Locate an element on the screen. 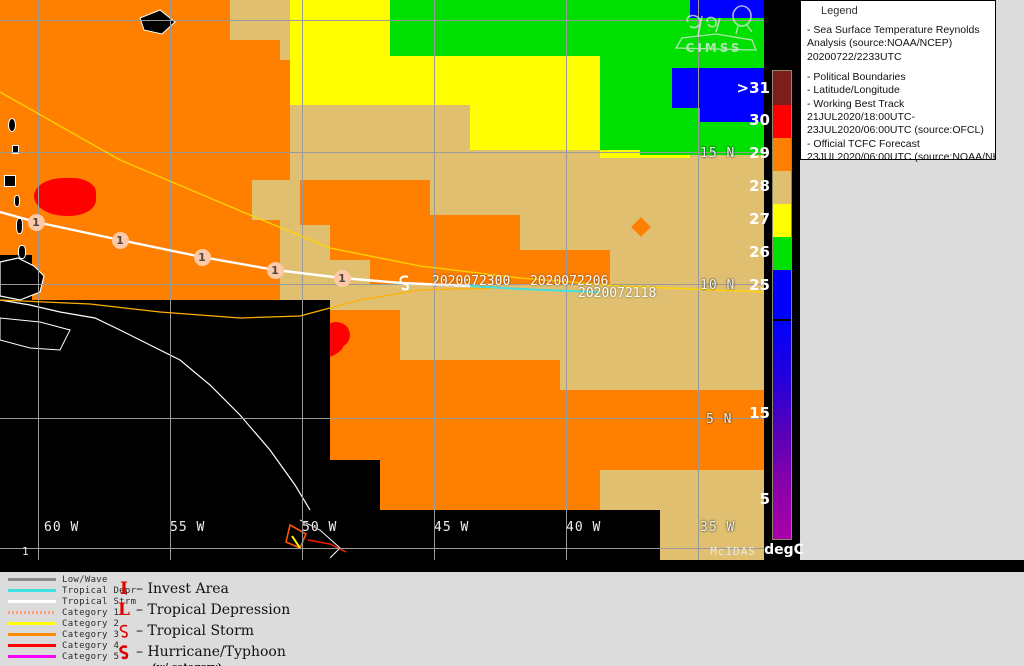  legend-entry: - Working Best Track is located at coordinates (856, 103).